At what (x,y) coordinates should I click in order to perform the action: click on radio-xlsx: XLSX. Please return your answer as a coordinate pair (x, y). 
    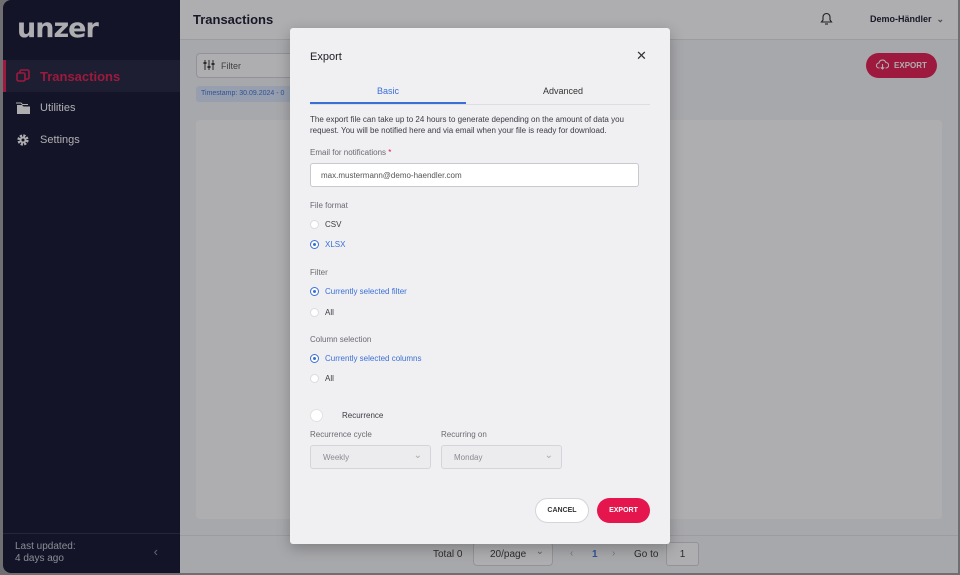
    Looking at the image, I should click on (327, 244).